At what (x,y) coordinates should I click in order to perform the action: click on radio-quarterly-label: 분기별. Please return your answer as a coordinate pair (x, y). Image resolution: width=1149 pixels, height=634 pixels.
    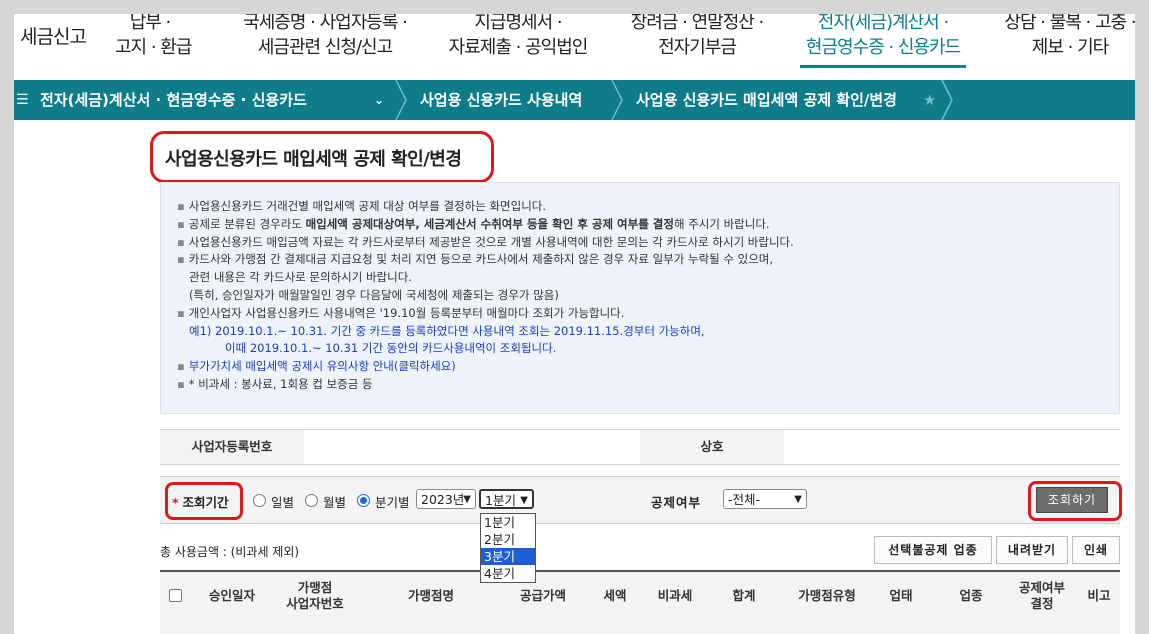
    Looking at the image, I should click on (392, 501).